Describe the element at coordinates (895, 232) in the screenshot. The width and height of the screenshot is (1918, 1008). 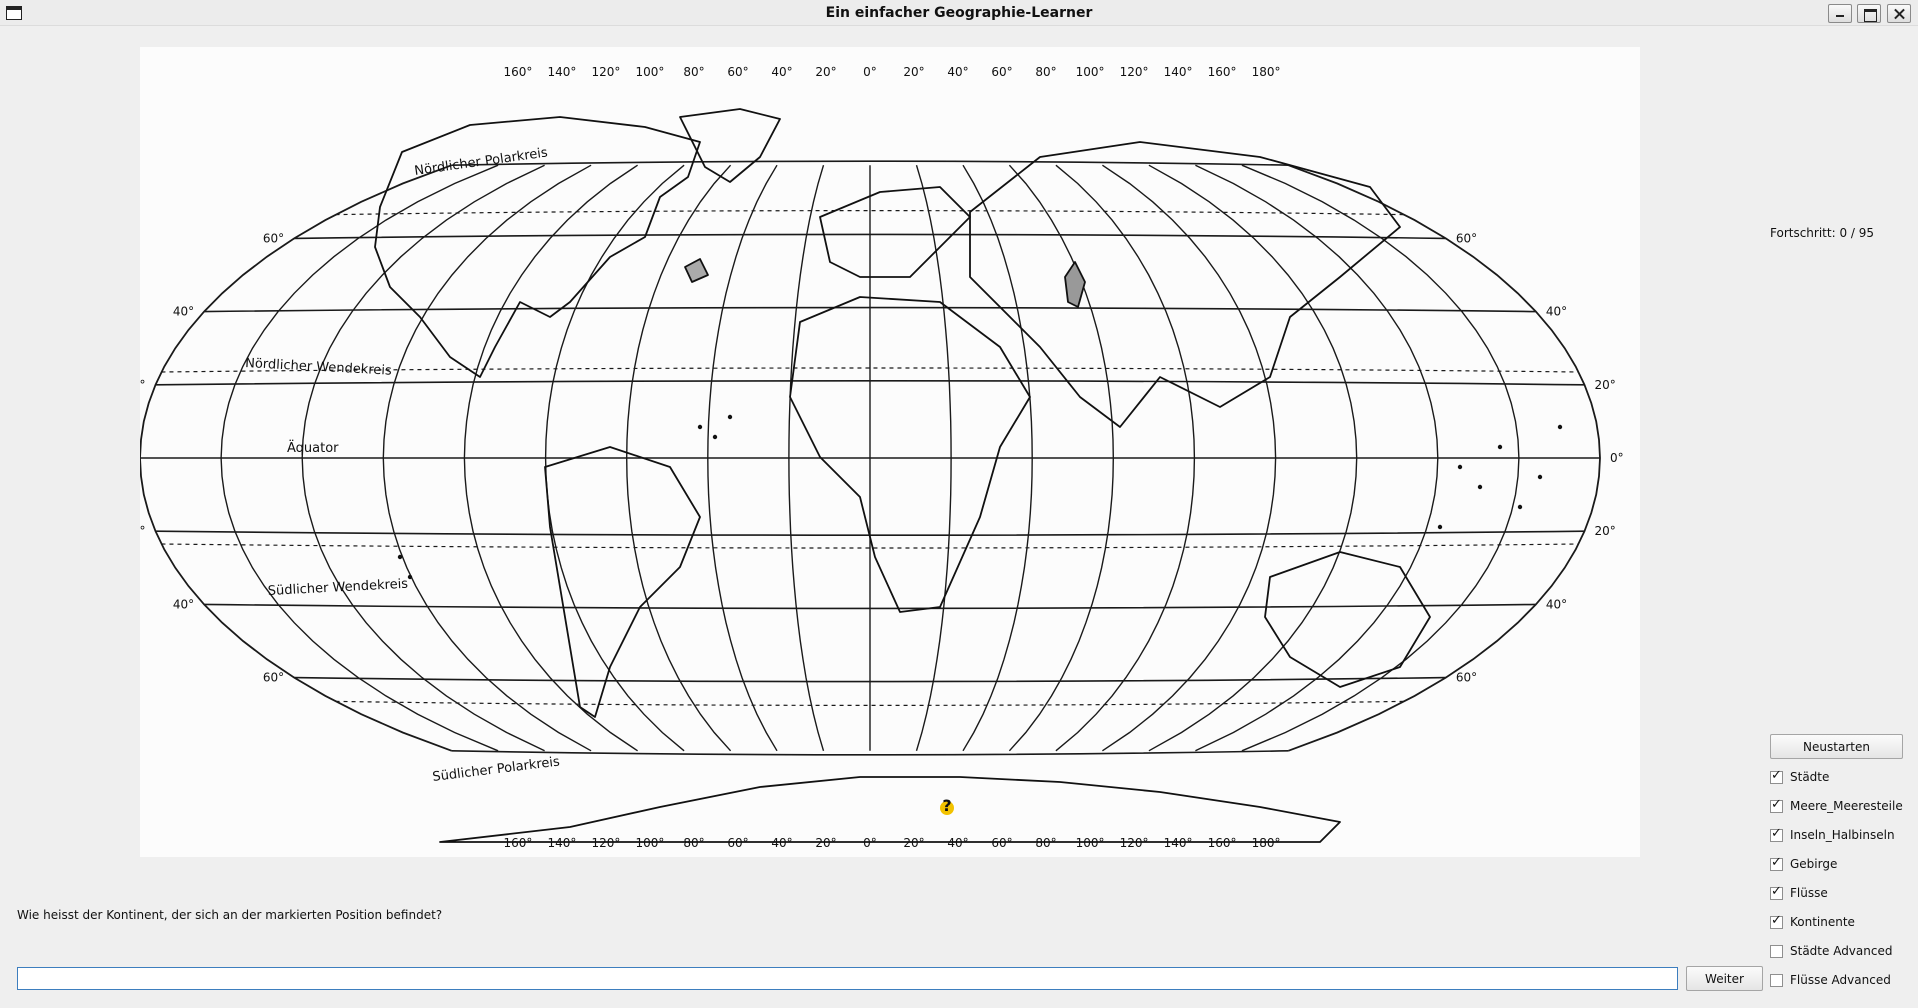
I see `europe-outline` at that location.